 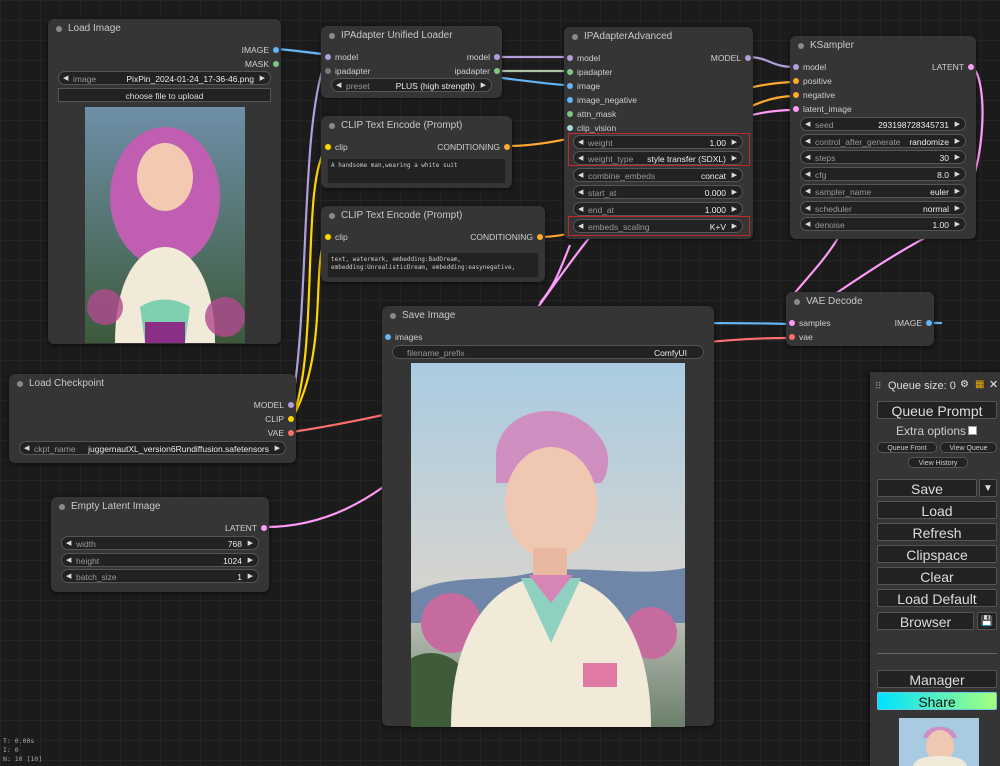 I want to click on pin-in-positive, so click(x=796, y=81).